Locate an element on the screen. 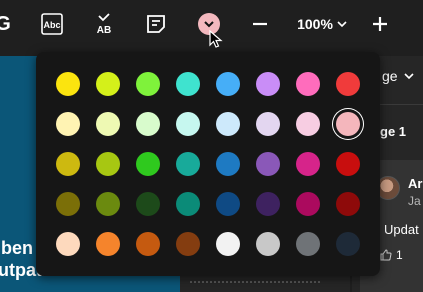 This screenshot has height=292, width=423. note-icon is located at coordinates (156, 24).